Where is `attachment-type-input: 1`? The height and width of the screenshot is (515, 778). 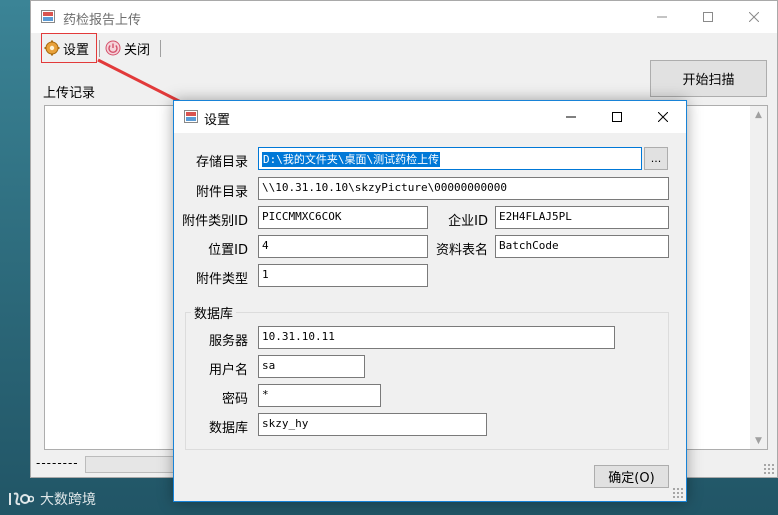
attachment-type-input: 1 is located at coordinates (343, 275).